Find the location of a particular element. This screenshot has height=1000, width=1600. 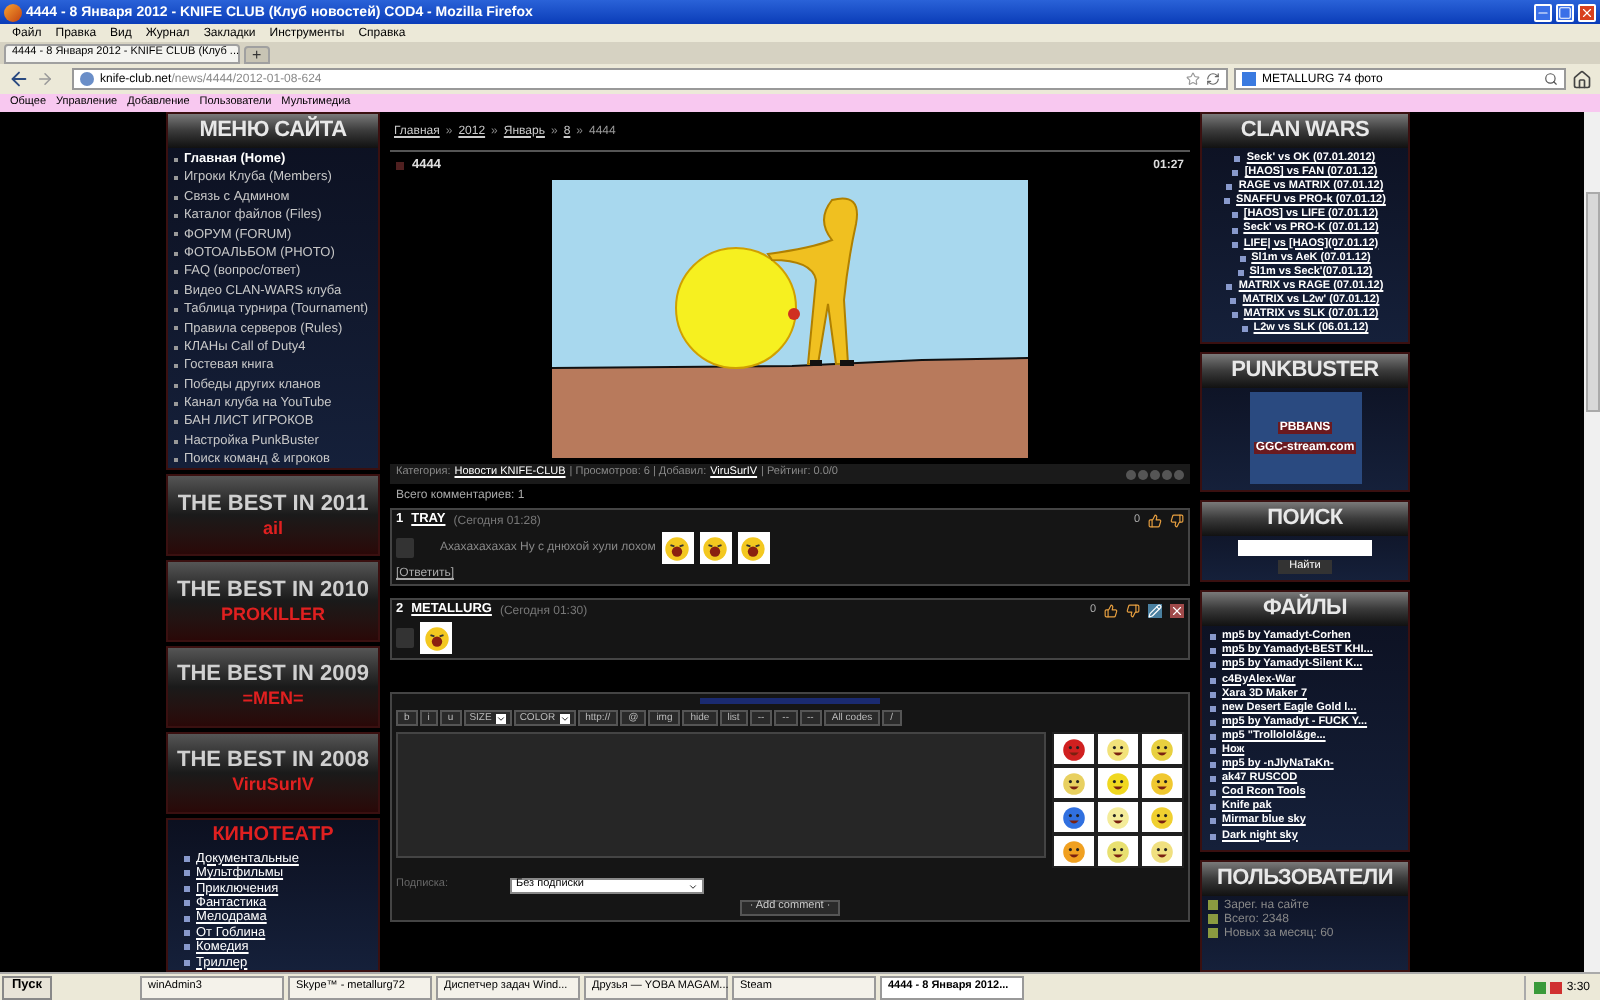

bookmark-star-icon is located at coordinates (1193, 79).